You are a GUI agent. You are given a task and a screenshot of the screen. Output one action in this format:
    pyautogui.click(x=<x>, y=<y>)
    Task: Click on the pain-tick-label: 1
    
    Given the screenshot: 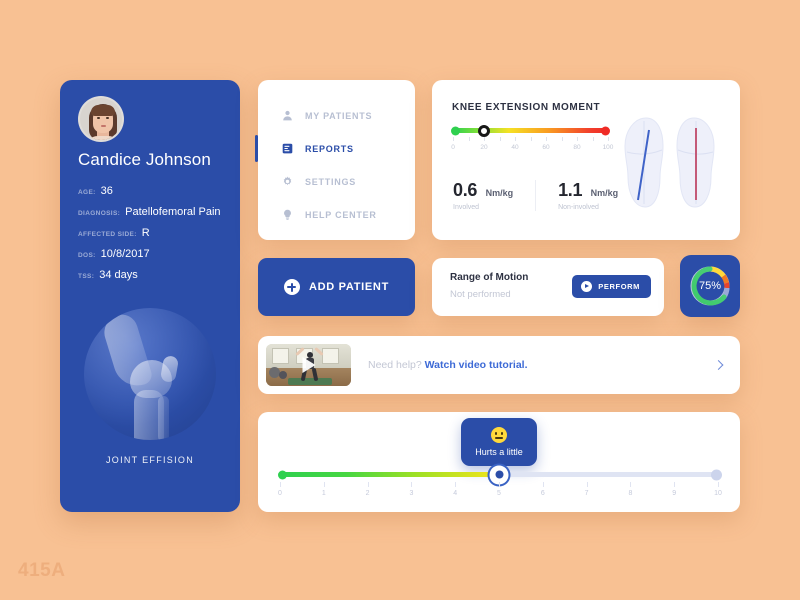 What is the action you would take?
    pyautogui.click(x=323, y=493)
    